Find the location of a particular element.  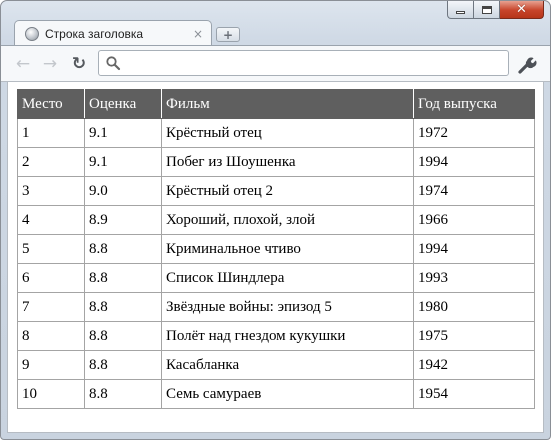

cell-film: Крёстный отец 2 is located at coordinates (287, 191).